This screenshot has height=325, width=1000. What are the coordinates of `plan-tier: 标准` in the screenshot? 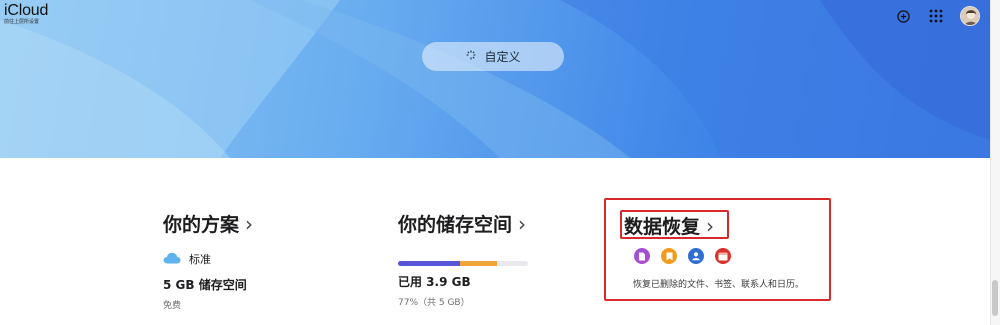 It's located at (200, 259).